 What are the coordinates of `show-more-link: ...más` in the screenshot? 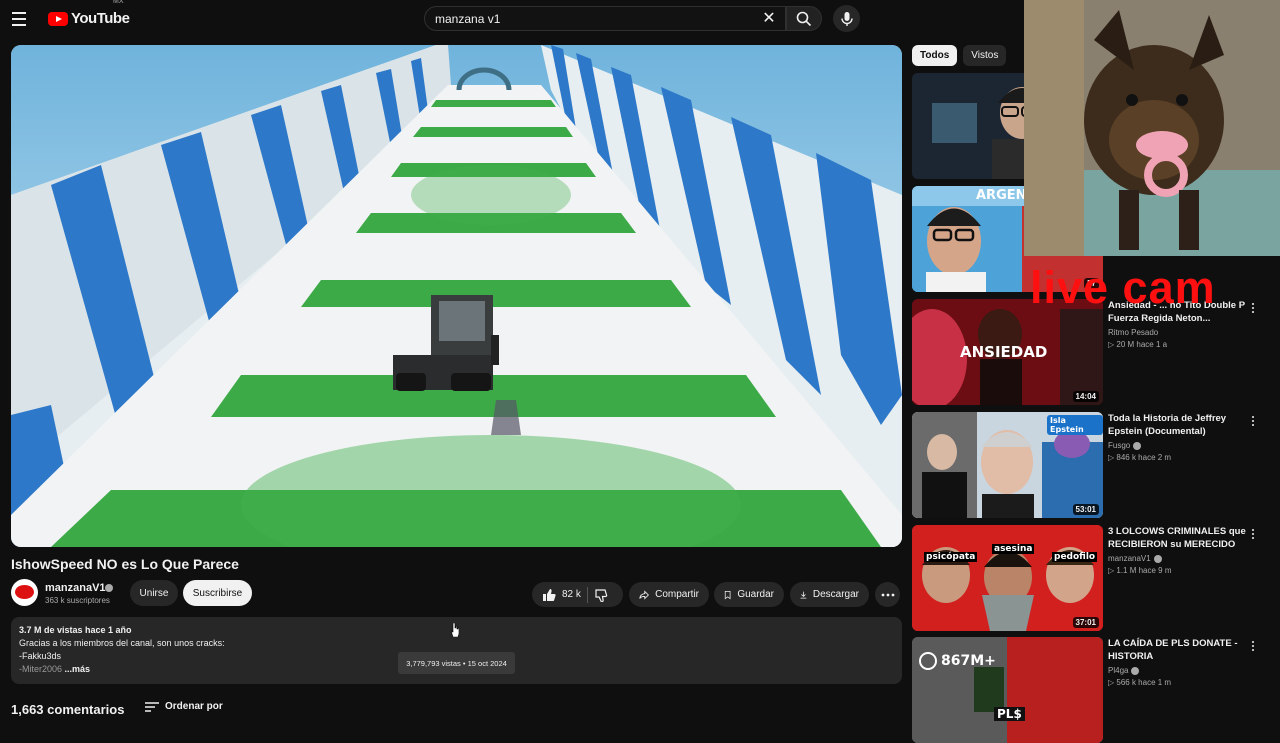 It's located at (78, 669).